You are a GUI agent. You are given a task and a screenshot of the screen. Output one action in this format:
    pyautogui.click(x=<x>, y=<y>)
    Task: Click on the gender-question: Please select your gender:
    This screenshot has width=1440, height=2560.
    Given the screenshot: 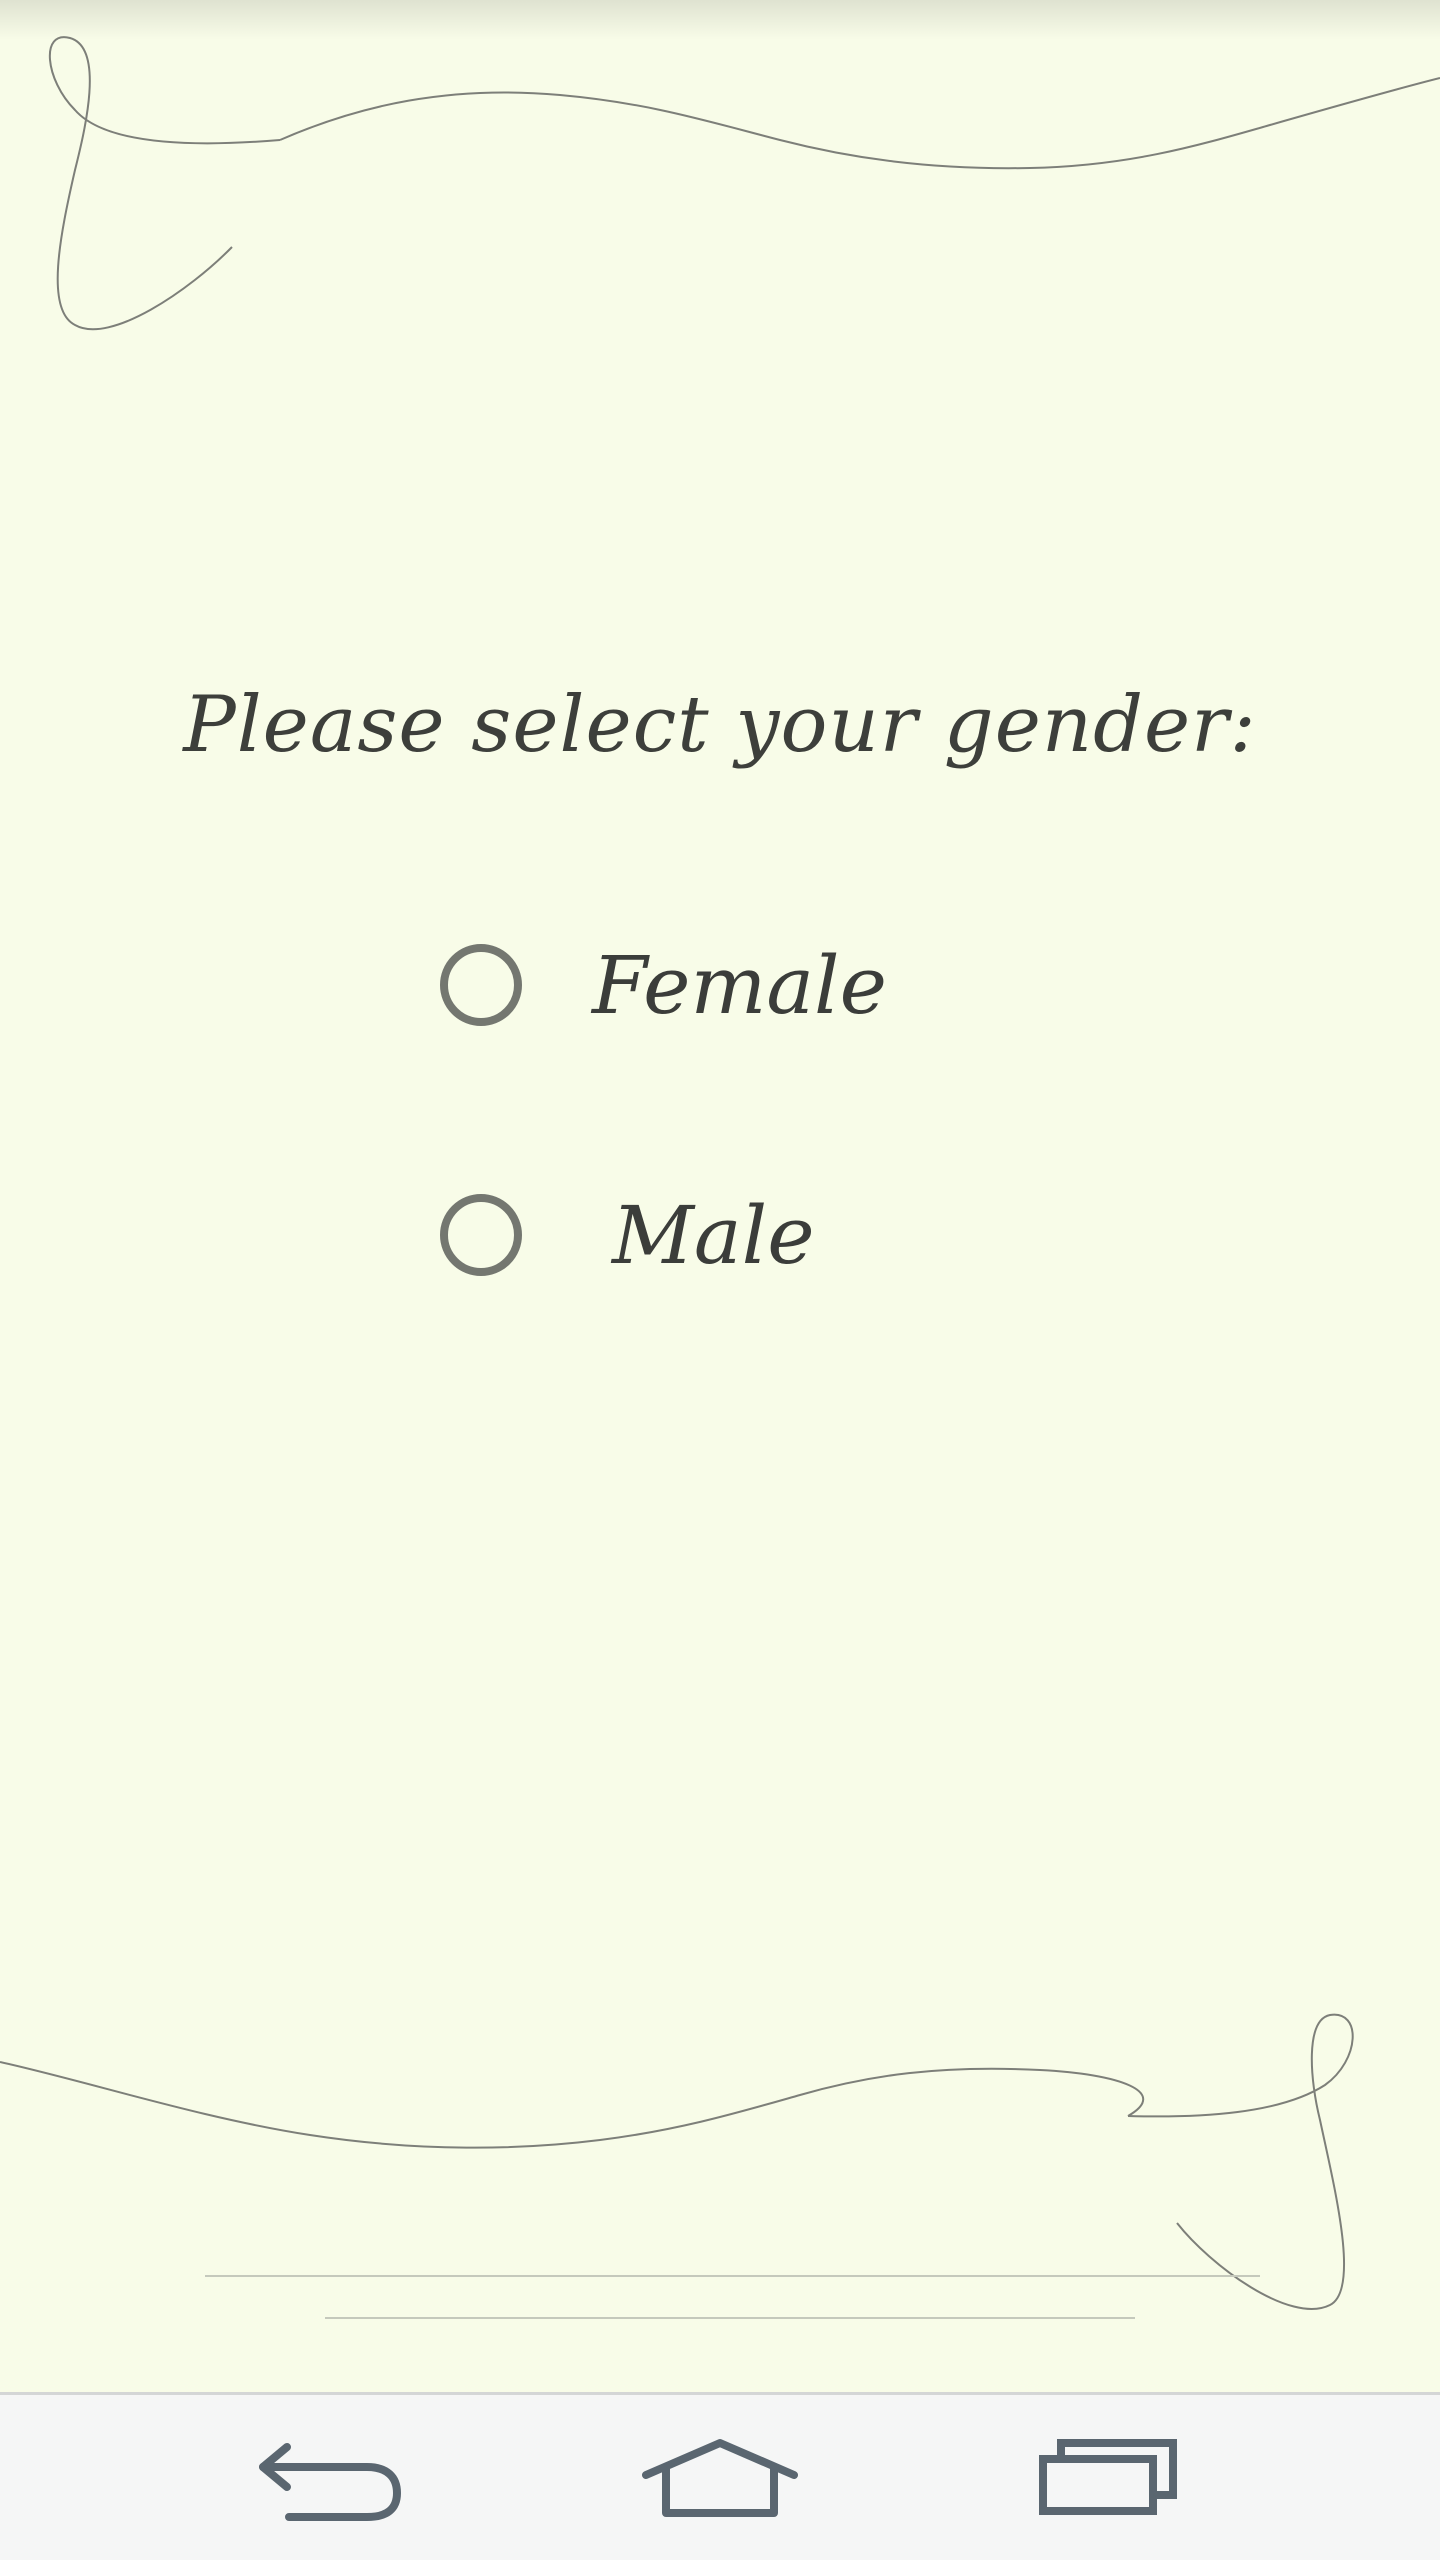 What is the action you would take?
    pyautogui.click(x=720, y=725)
    